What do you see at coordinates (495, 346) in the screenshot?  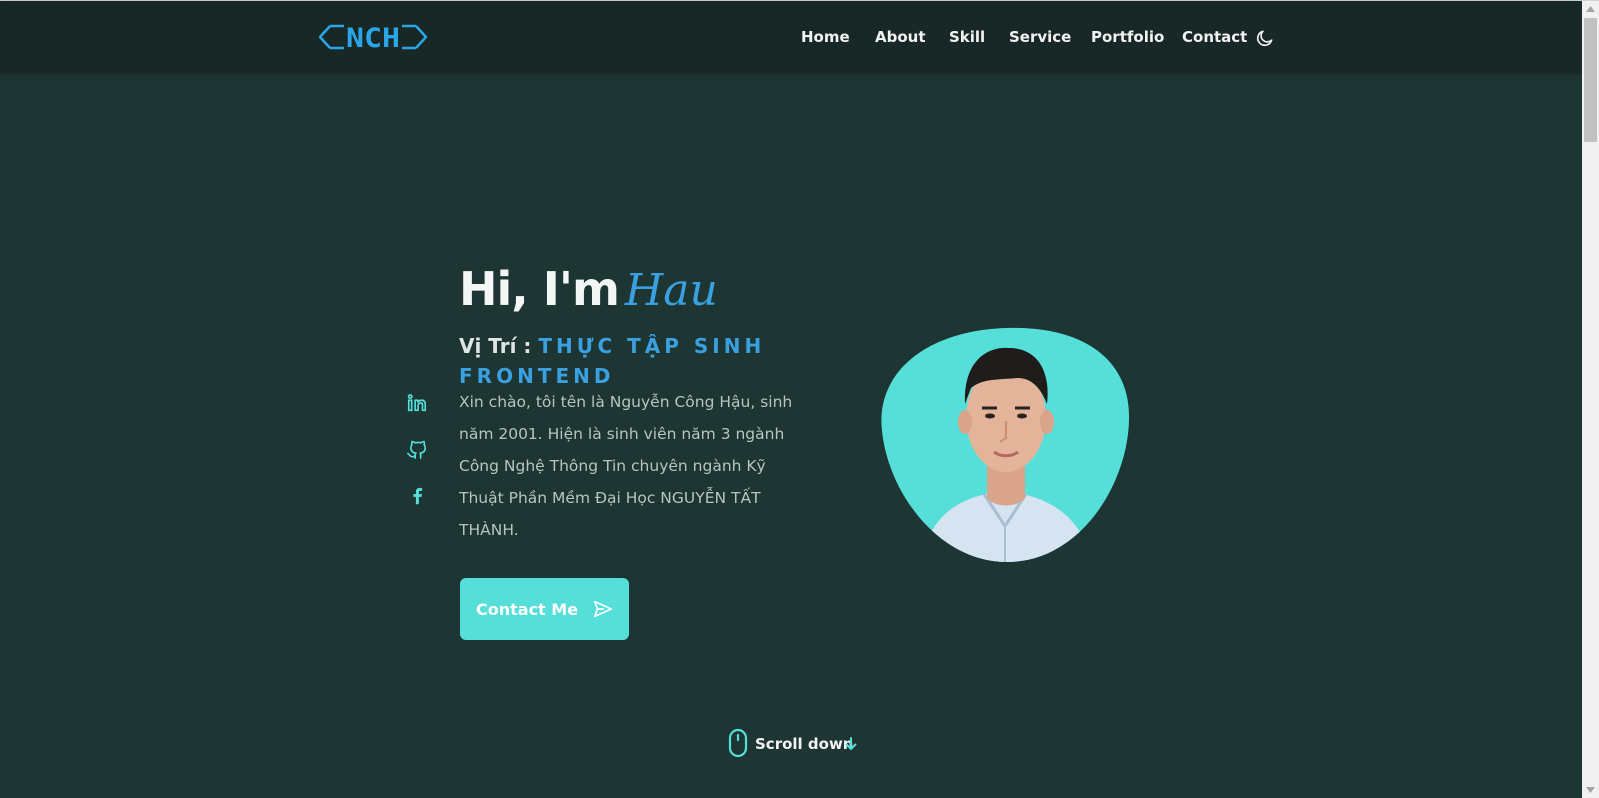 I see `role-label: Vị Trí :` at bounding box center [495, 346].